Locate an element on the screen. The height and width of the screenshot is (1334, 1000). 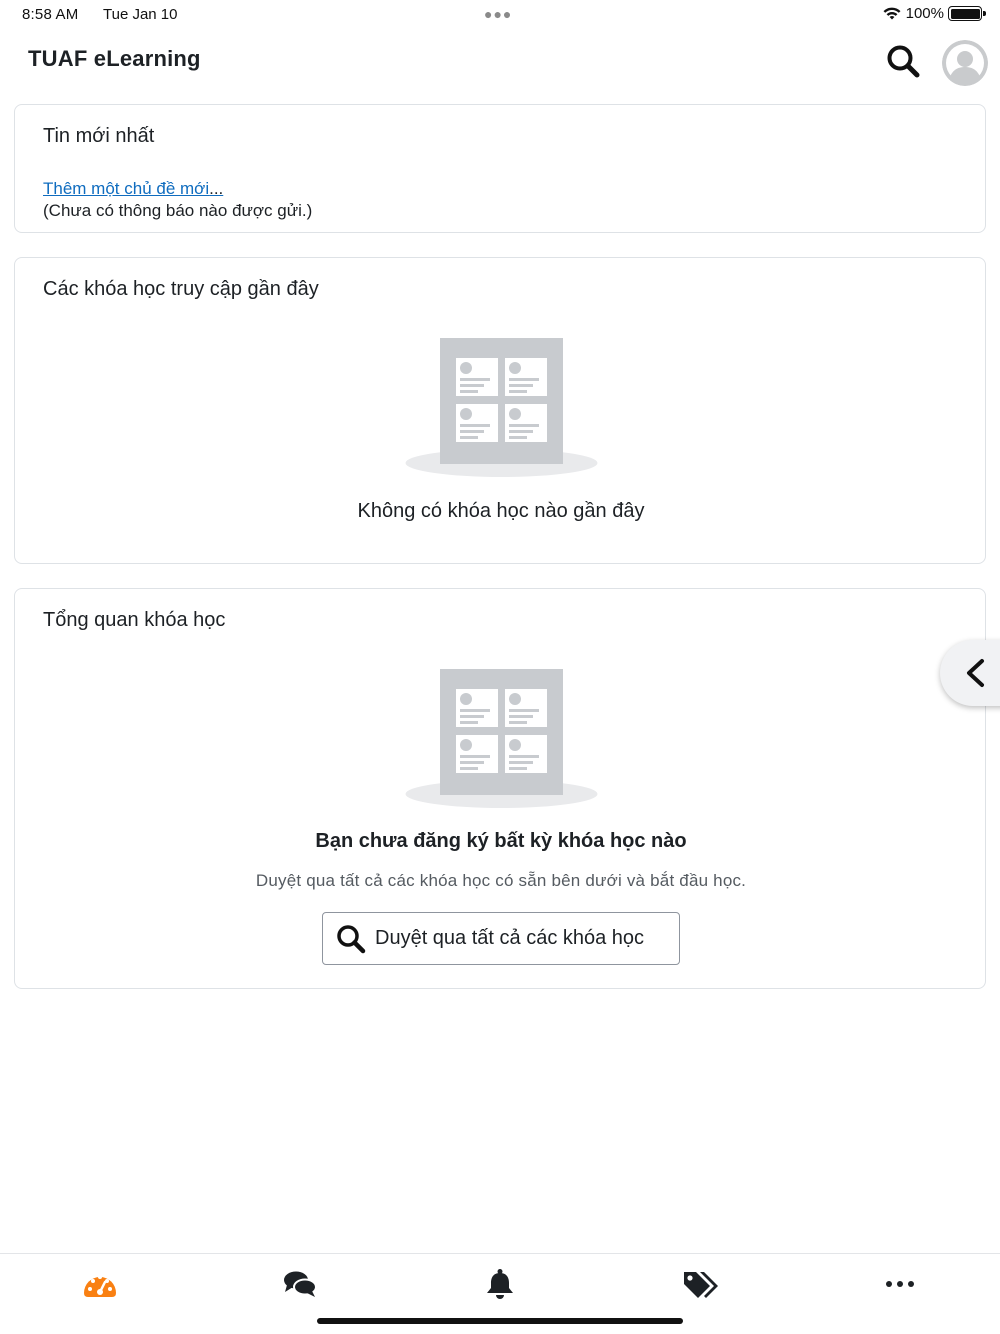
home-indicator is located at coordinates (500, 1321).